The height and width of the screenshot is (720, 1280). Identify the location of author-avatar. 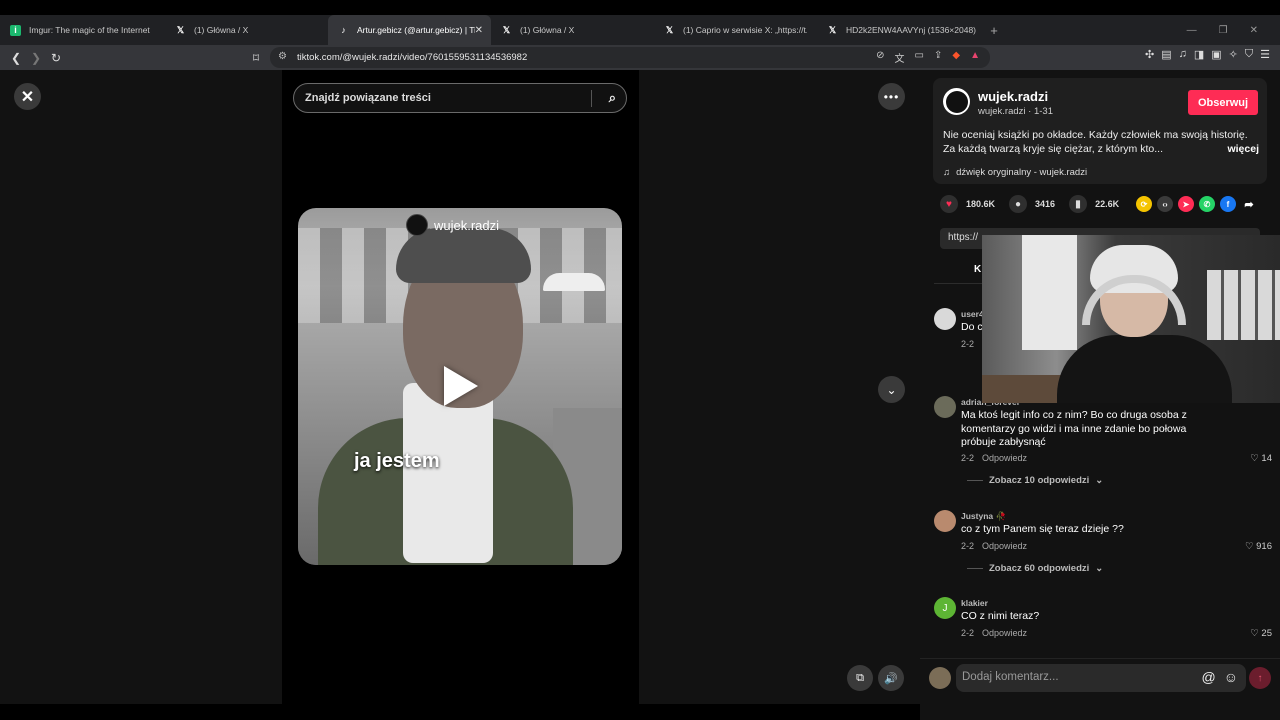
(956, 101).